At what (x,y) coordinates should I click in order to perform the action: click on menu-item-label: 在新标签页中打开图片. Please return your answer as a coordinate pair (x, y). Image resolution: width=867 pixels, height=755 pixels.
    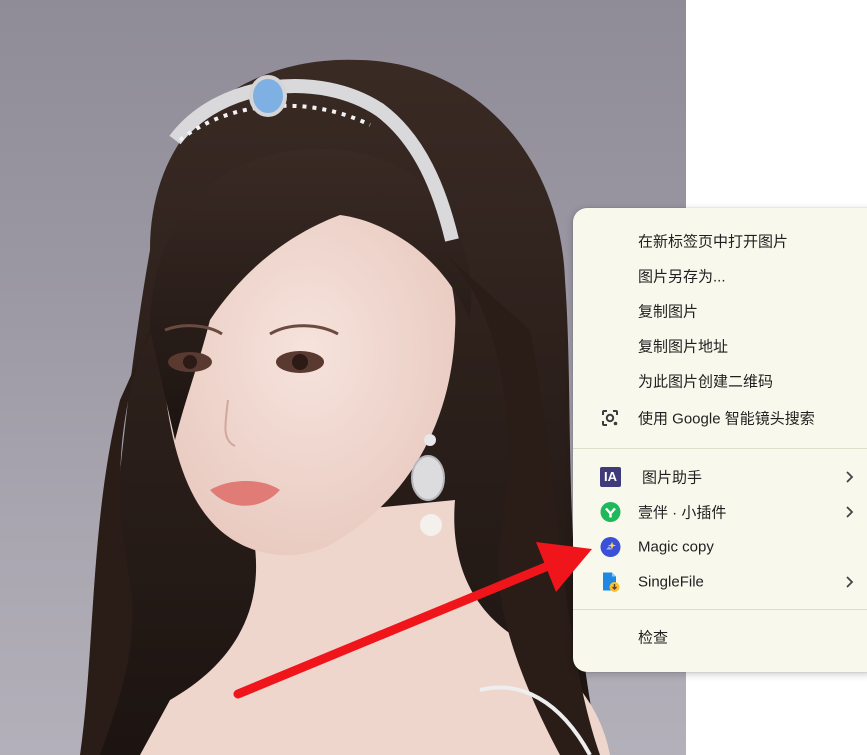
    Looking at the image, I should click on (713, 242).